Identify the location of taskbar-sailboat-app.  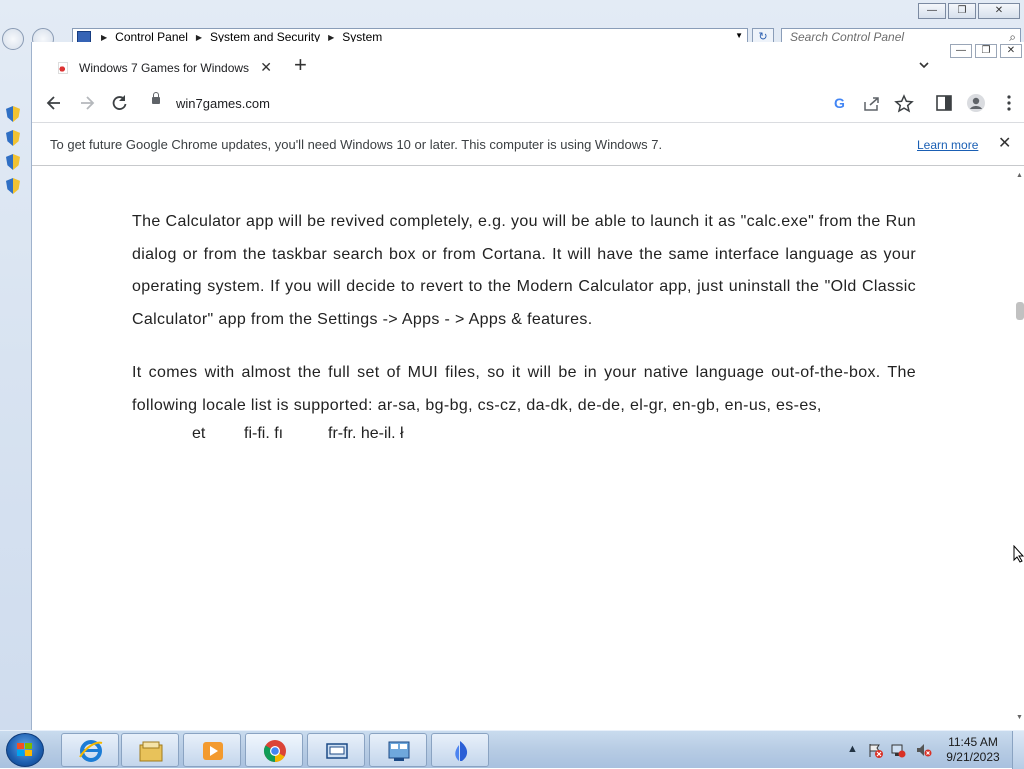
(460, 750).